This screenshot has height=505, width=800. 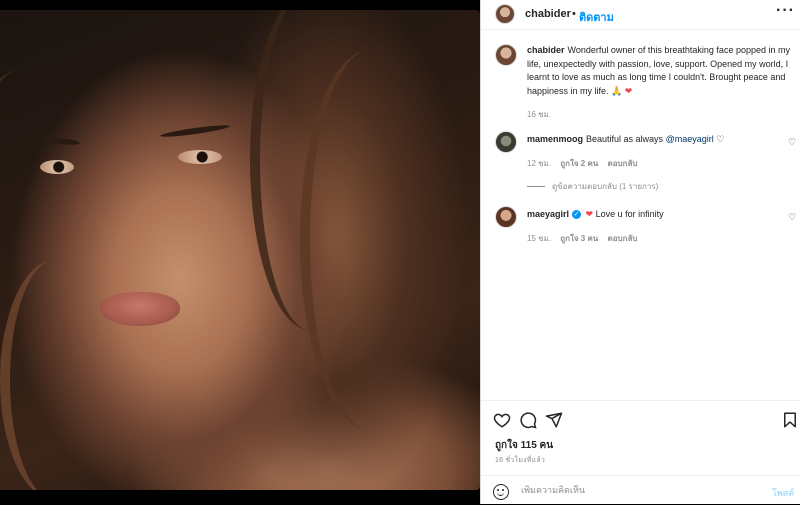 I want to click on likes-count: ถูกใจ 115 คน, so click(x=524, y=445).